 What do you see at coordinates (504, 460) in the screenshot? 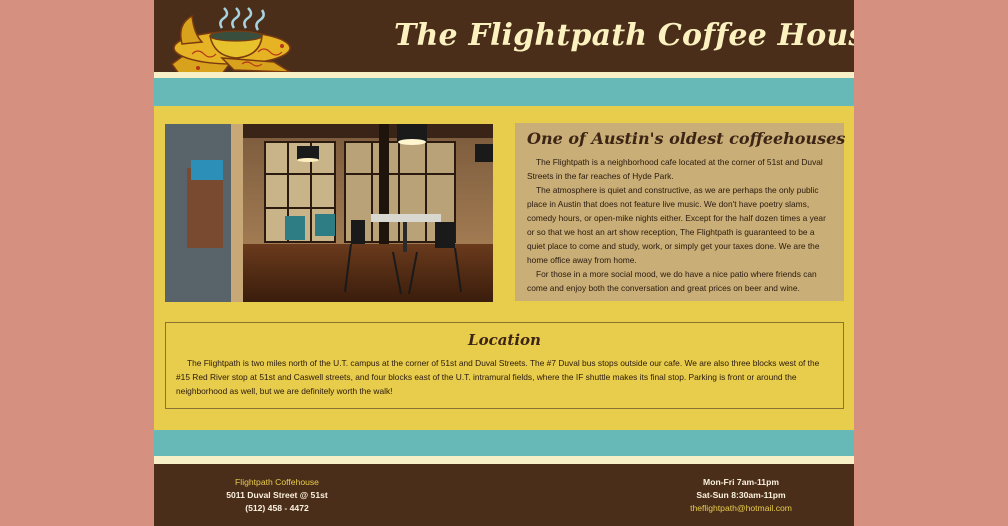
I see `footer-divider` at bounding box center [504, 460].